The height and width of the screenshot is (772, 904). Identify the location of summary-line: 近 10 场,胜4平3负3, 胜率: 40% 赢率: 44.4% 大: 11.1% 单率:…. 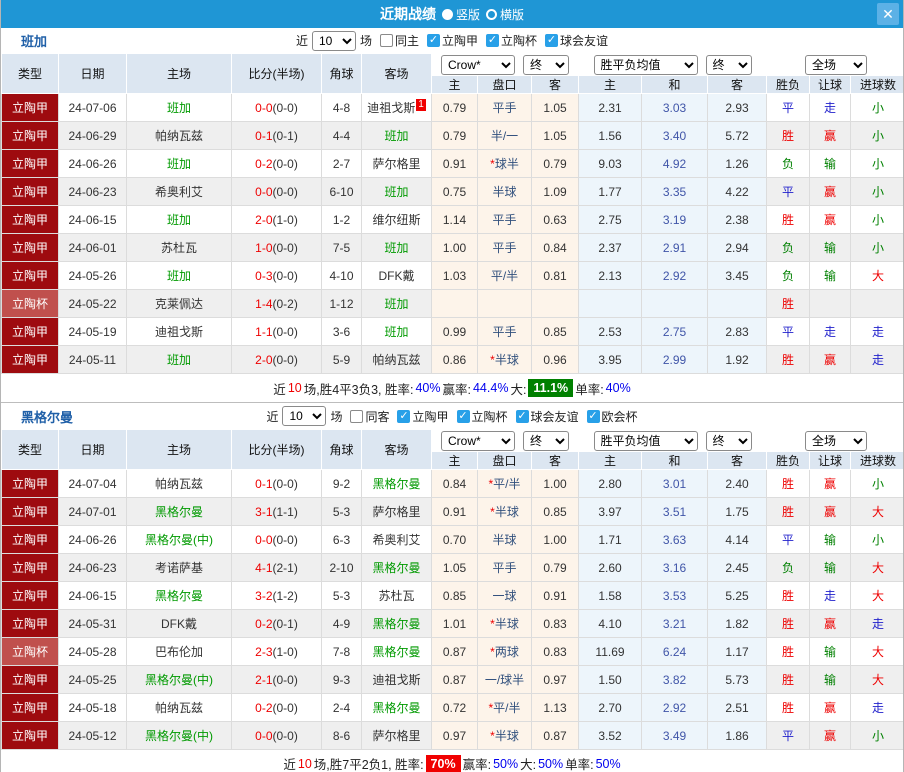
(452, 388).